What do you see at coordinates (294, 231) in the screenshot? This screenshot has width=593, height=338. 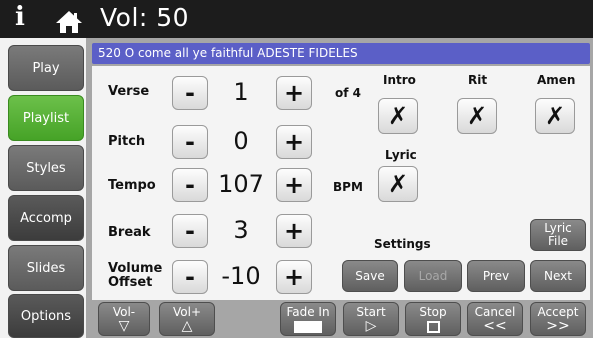 I see `break-plus-button: +` at bounding box center [294, 231].